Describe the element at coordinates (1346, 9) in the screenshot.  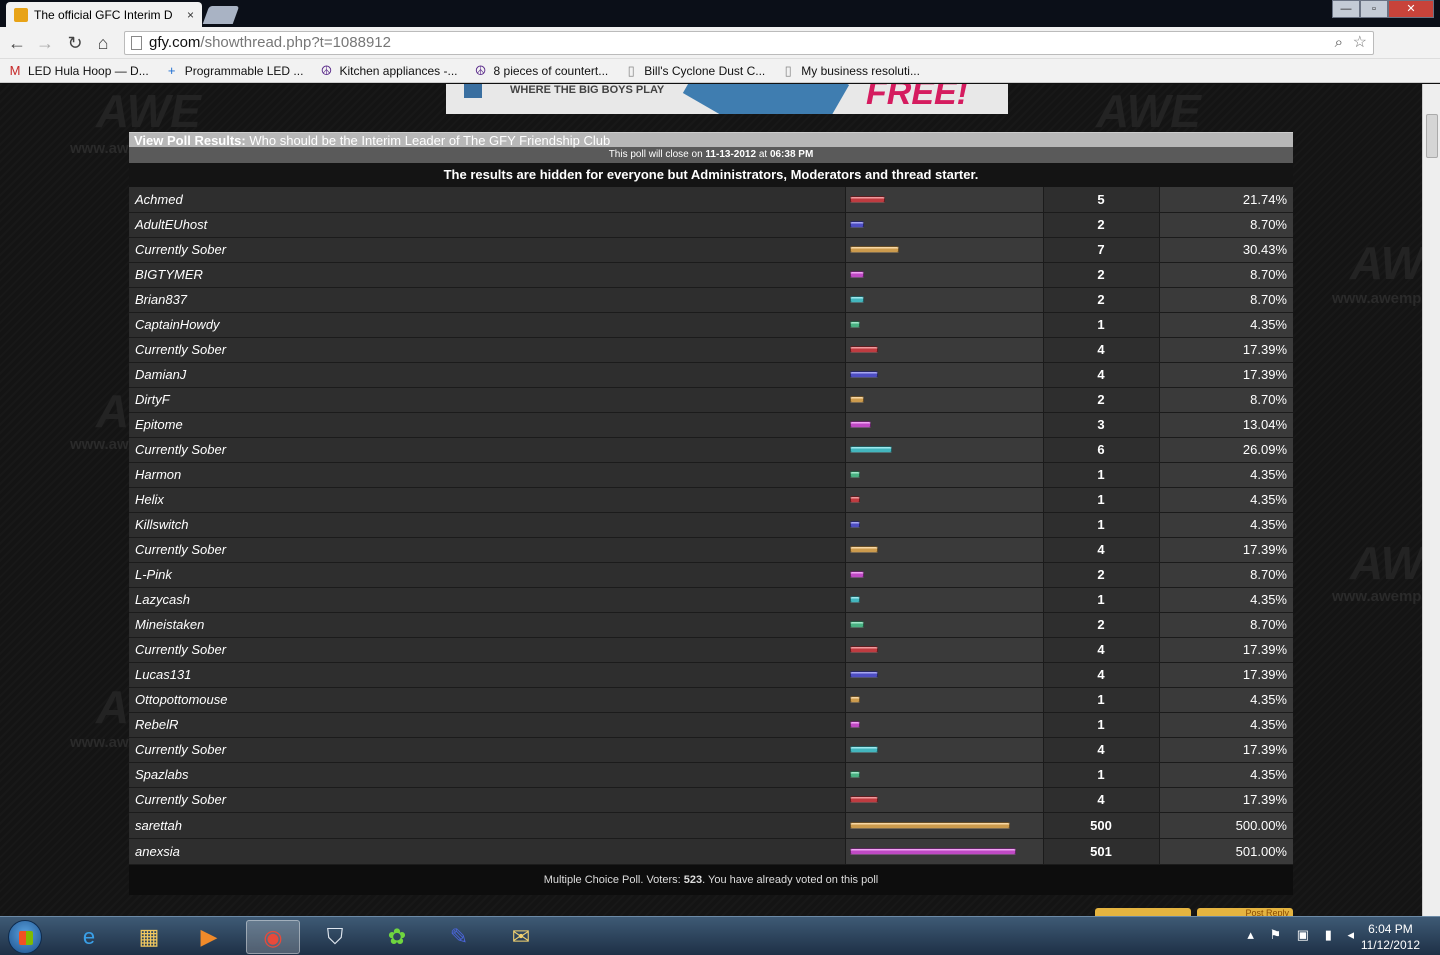
I see `minimize-button: —` at that location.